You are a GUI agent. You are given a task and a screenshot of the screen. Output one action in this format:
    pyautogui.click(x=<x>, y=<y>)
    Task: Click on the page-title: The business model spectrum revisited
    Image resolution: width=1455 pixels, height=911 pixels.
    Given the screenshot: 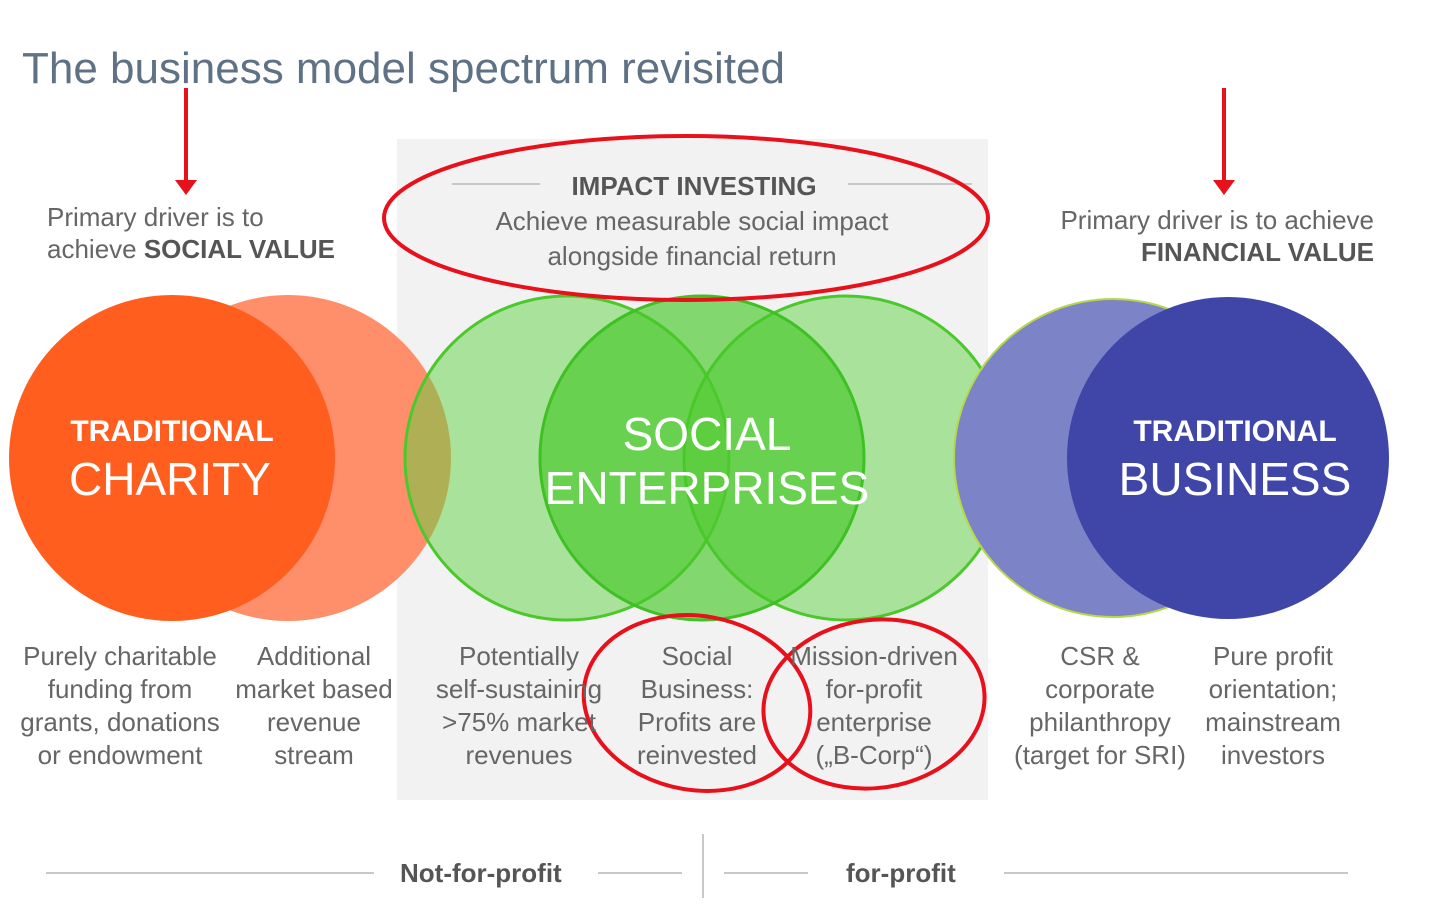 What is the action you would take?
    pyautogui.click(x=403, y=68)
    